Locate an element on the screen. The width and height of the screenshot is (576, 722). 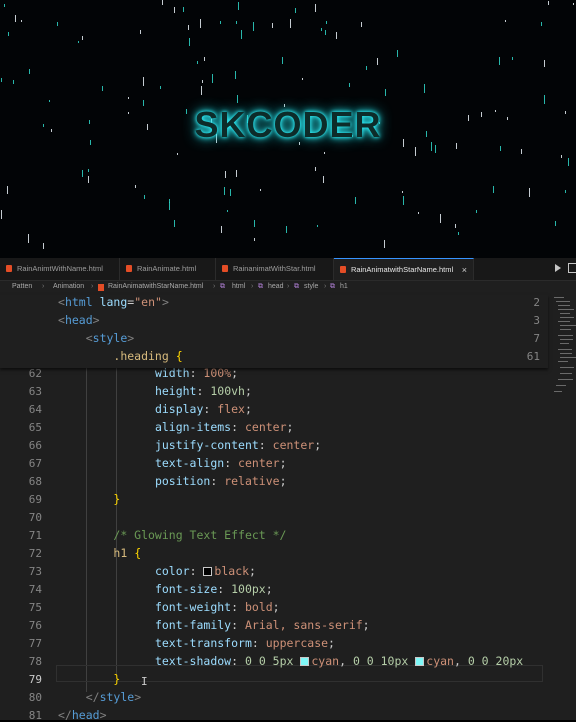
line-number: 68 is located at coordinates (35, 481).